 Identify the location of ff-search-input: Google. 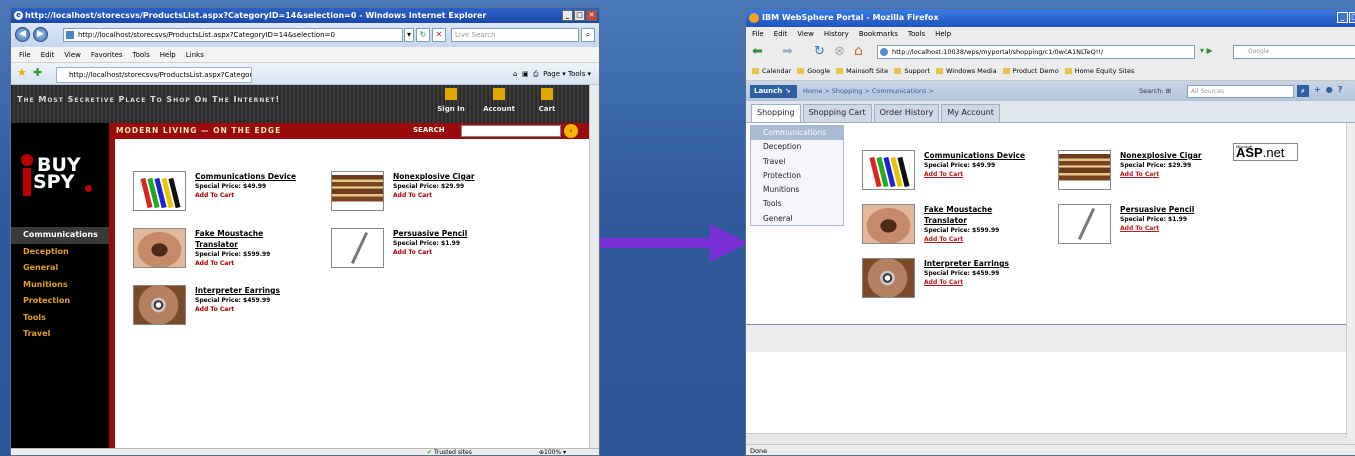
(1294, 52).